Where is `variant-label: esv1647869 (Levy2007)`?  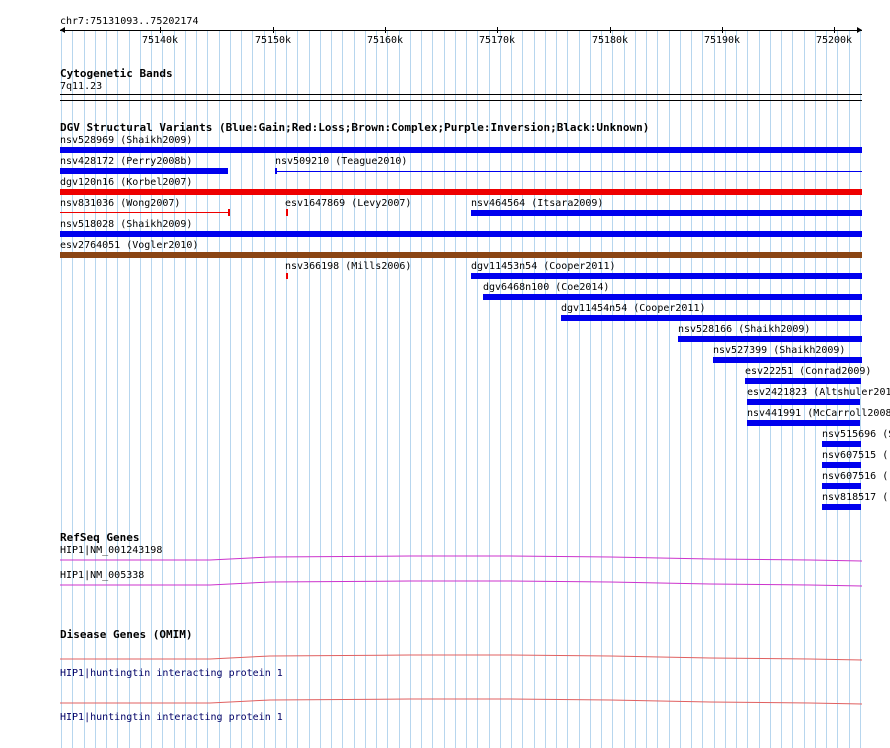
variant-label: esv1647869 (Levy2007) is located at coordinates (348, 203).